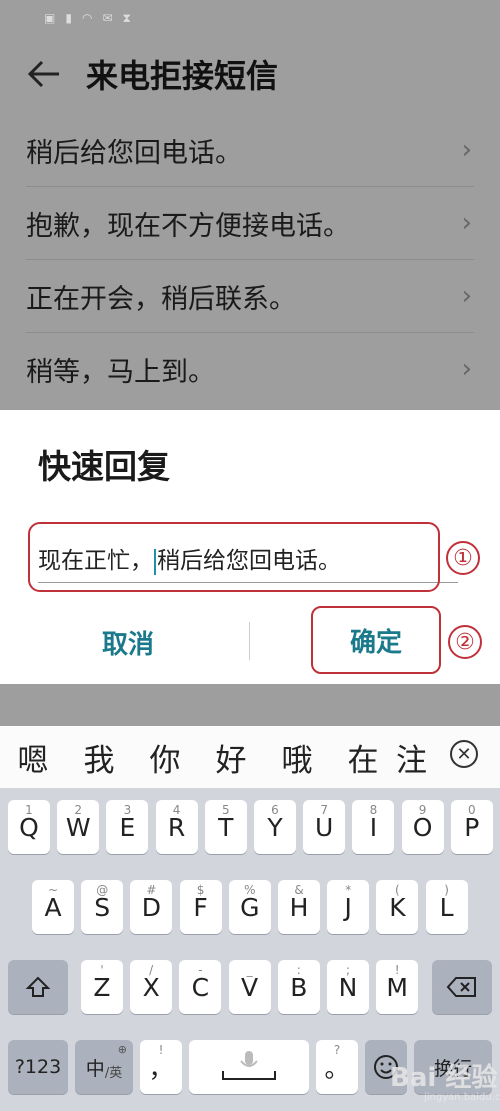 The height and width of the screenshot is (1111, 500). Describe the element at coordinates (298, 987) in the screenshot. I see `key-b: :B` at that location.